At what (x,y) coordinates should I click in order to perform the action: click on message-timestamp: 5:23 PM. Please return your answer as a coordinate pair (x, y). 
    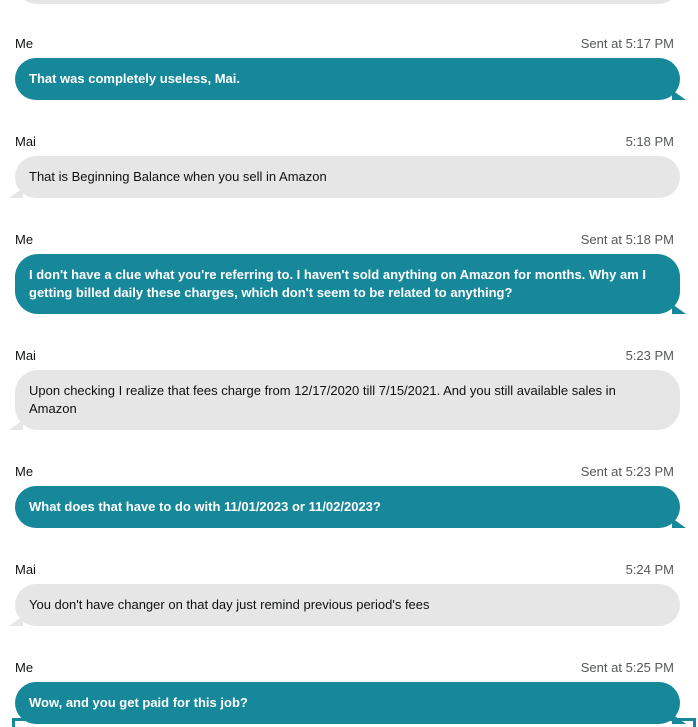
    Looking at the image, I should click on (649, 355).